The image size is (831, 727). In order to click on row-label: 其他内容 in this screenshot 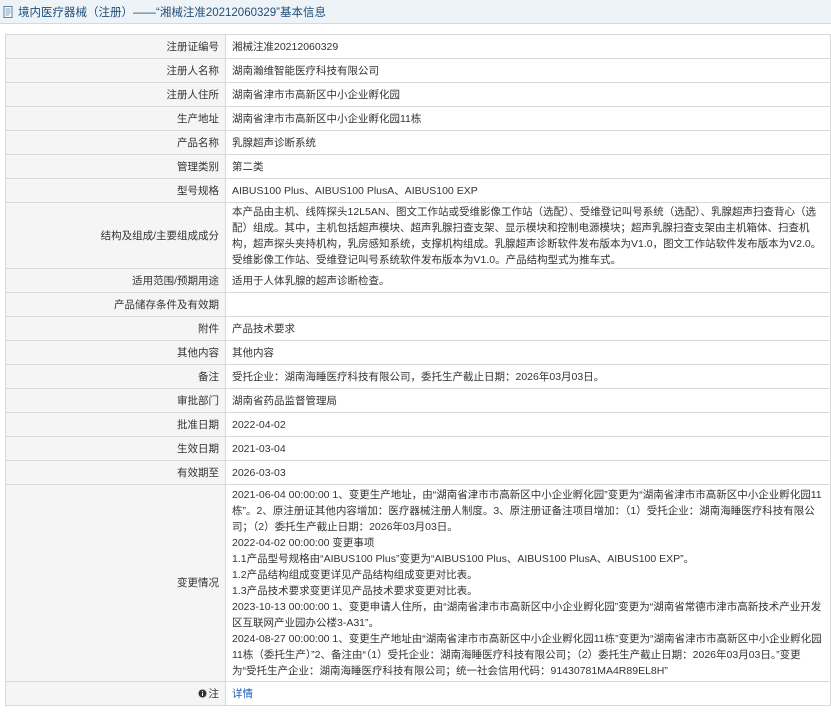, I will do `click(115, 352)`.